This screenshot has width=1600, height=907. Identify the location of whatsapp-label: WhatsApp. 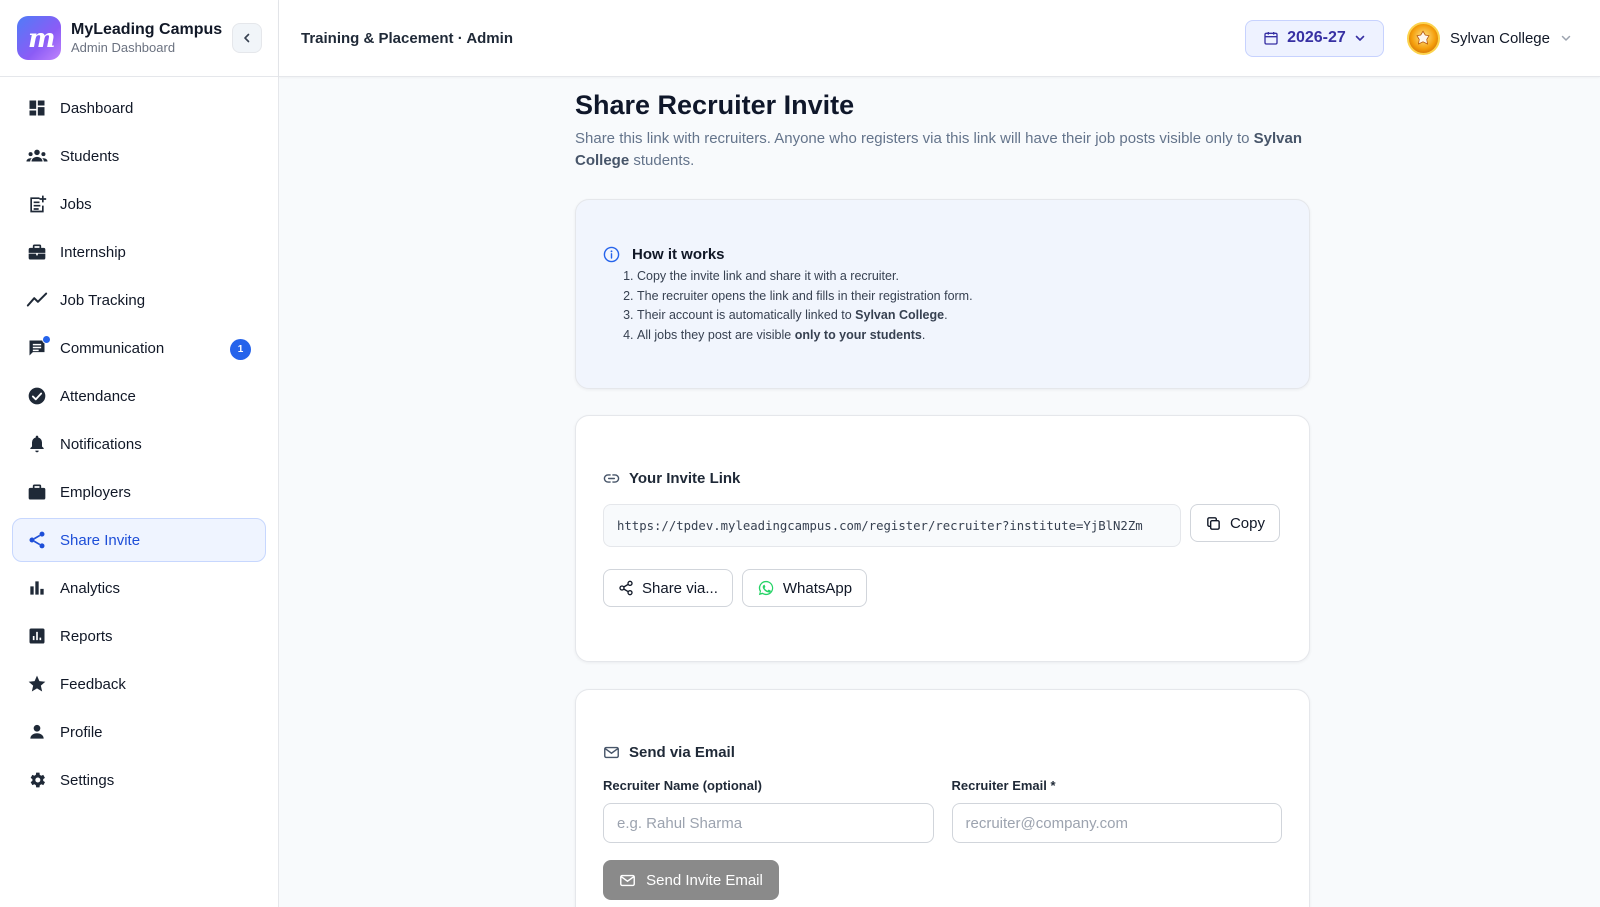
(817, 588).